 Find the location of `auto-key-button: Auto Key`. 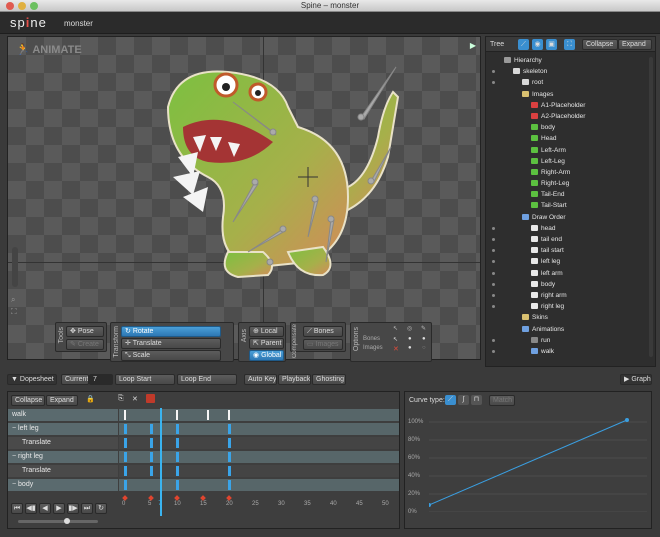

auto-key-button: Auto Key is located at coordinates (260, 379).